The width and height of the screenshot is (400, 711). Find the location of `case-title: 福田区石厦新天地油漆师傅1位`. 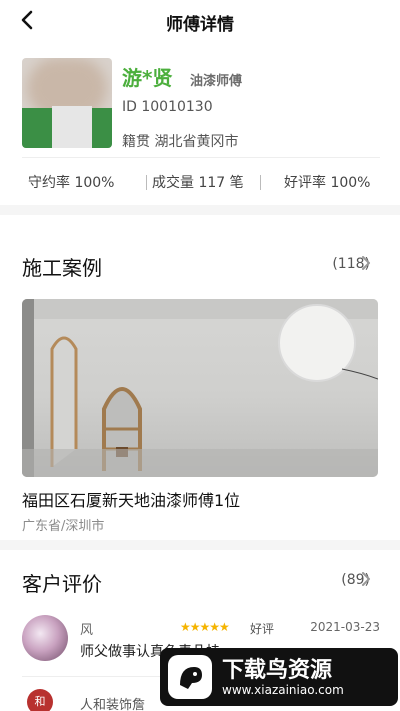

case-title: 福田区石厦新天地油漆师傅1位 is located at coordinates (131, 499).